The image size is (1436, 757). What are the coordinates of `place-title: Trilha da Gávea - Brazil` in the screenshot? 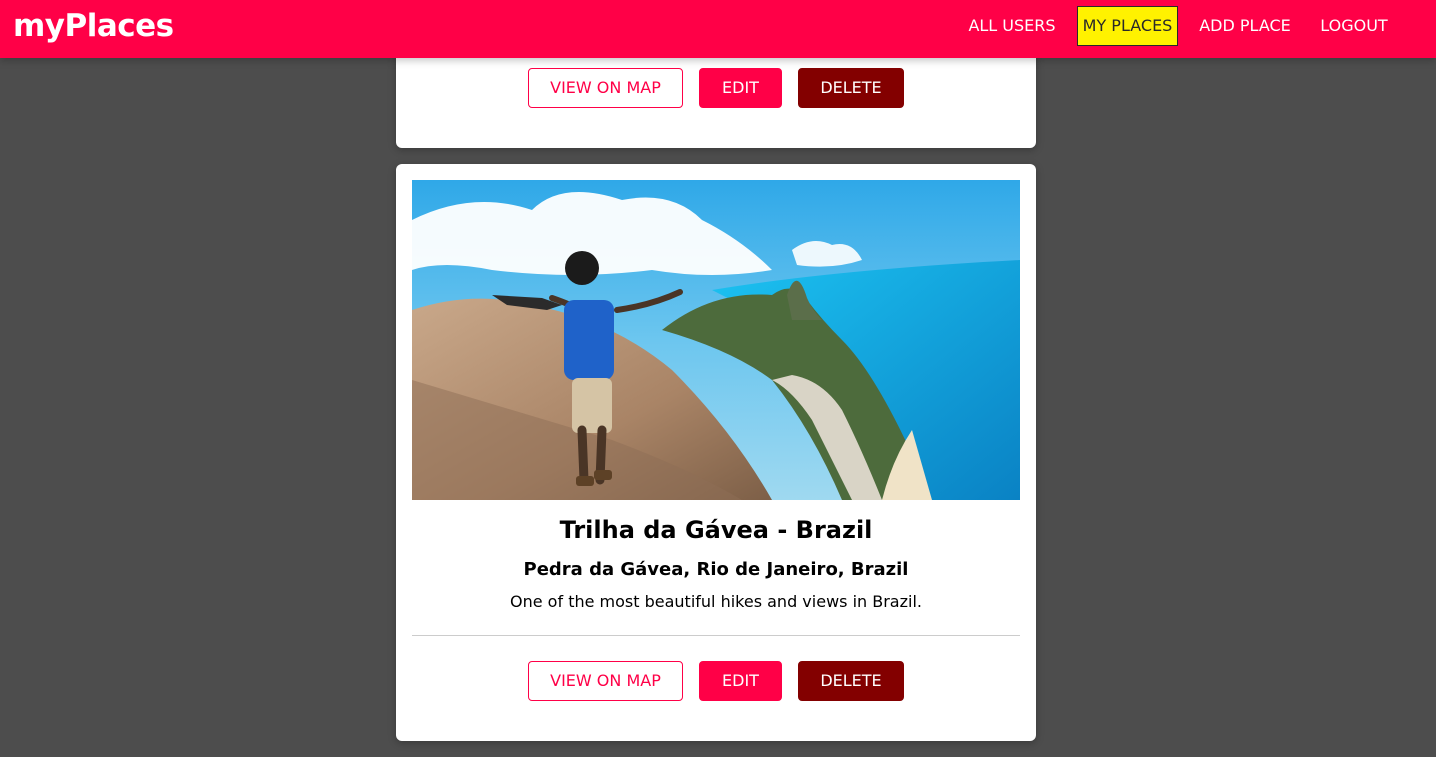 It's located at (716, 530).